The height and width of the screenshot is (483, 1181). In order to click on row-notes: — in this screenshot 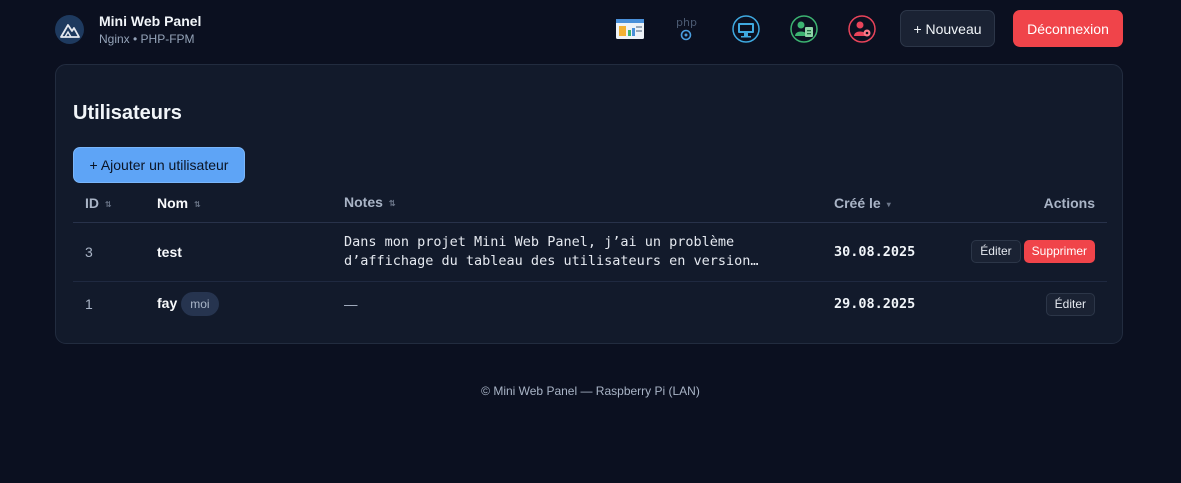, I will do `click(351, 304)`.